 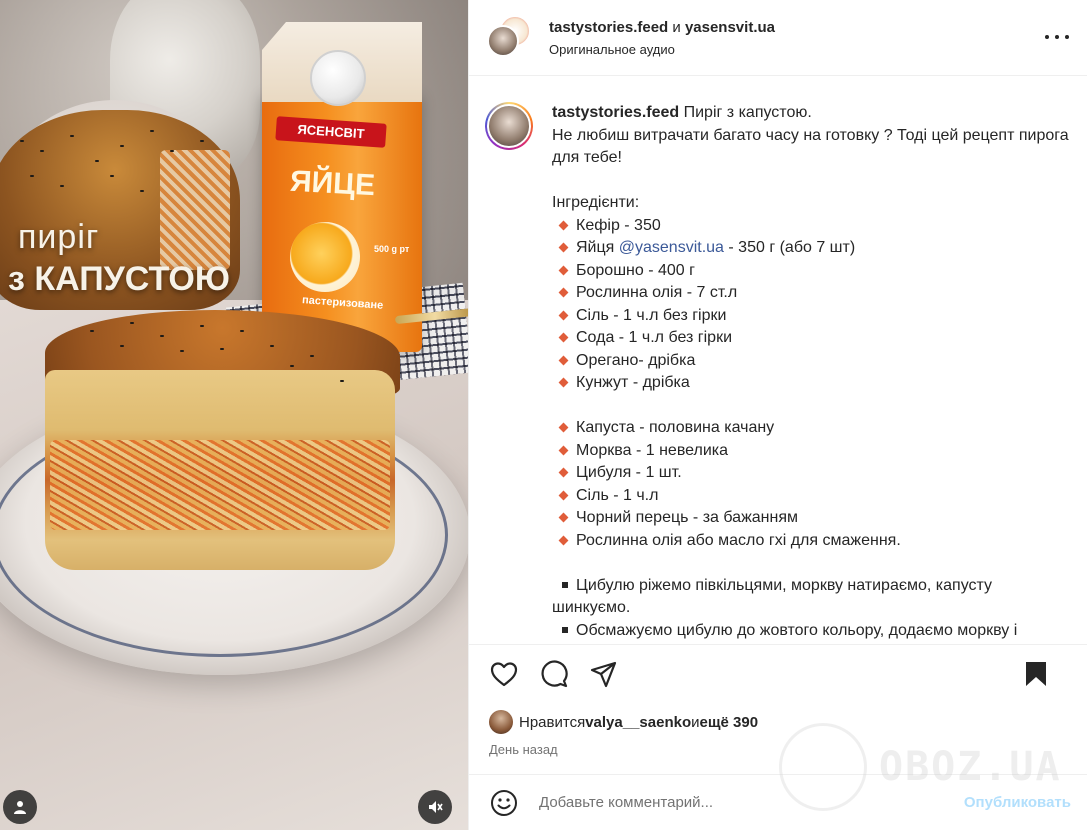 What do you see at coordinates (504, 803) in the screenshot?
I see `emoji-icon` at bounding box center [504, 803].